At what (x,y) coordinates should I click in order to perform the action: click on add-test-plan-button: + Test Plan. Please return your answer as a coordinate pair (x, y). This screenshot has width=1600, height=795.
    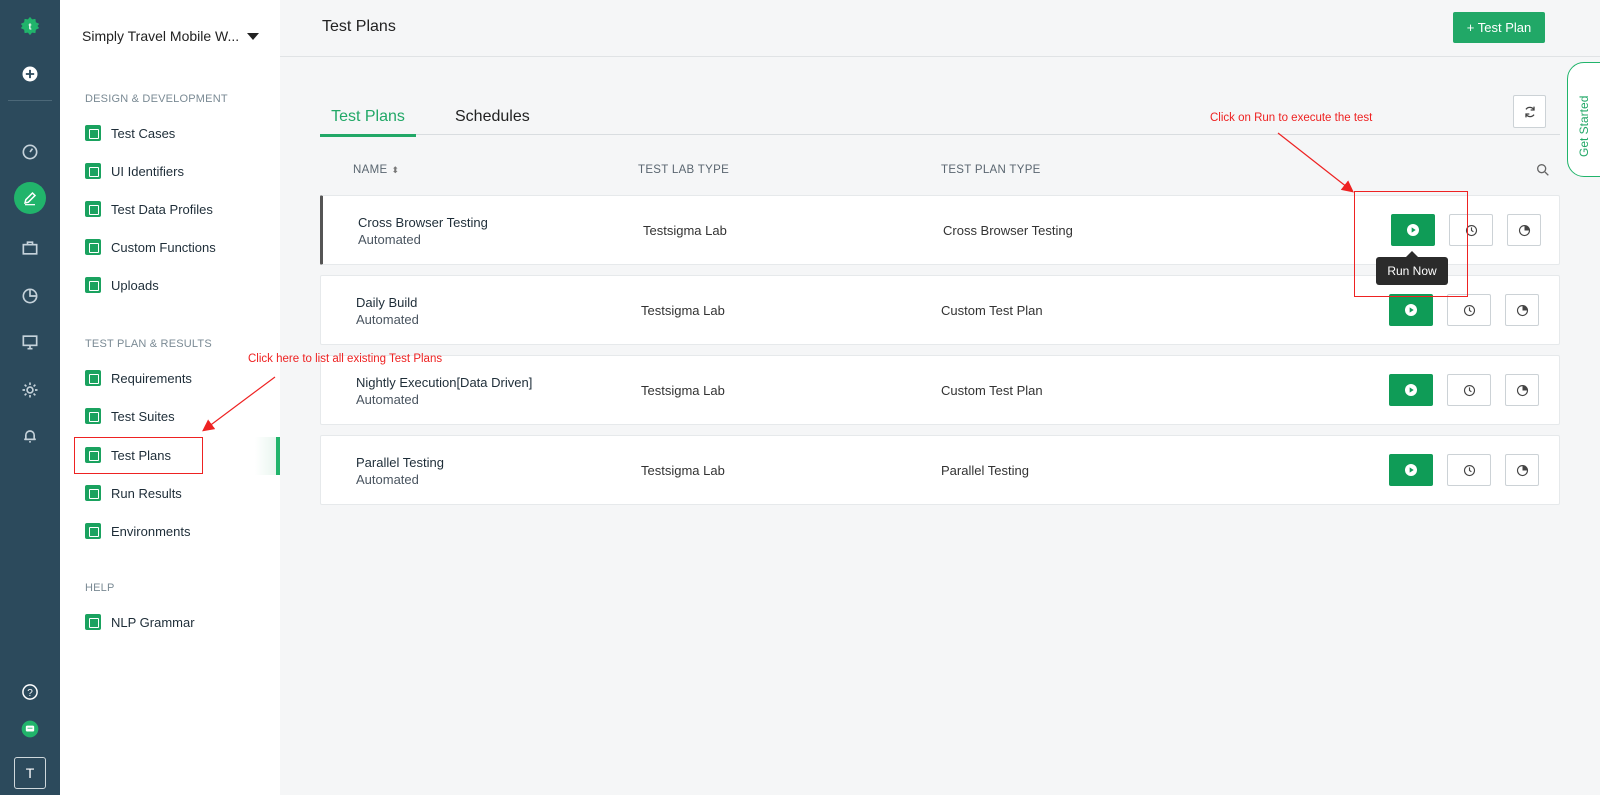
    Looking at the image, I should click on (1499, 27).